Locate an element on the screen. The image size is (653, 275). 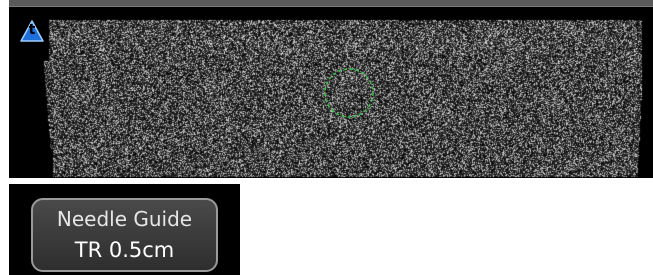
top-toolbar-strip is located at coordinates (331, 3).